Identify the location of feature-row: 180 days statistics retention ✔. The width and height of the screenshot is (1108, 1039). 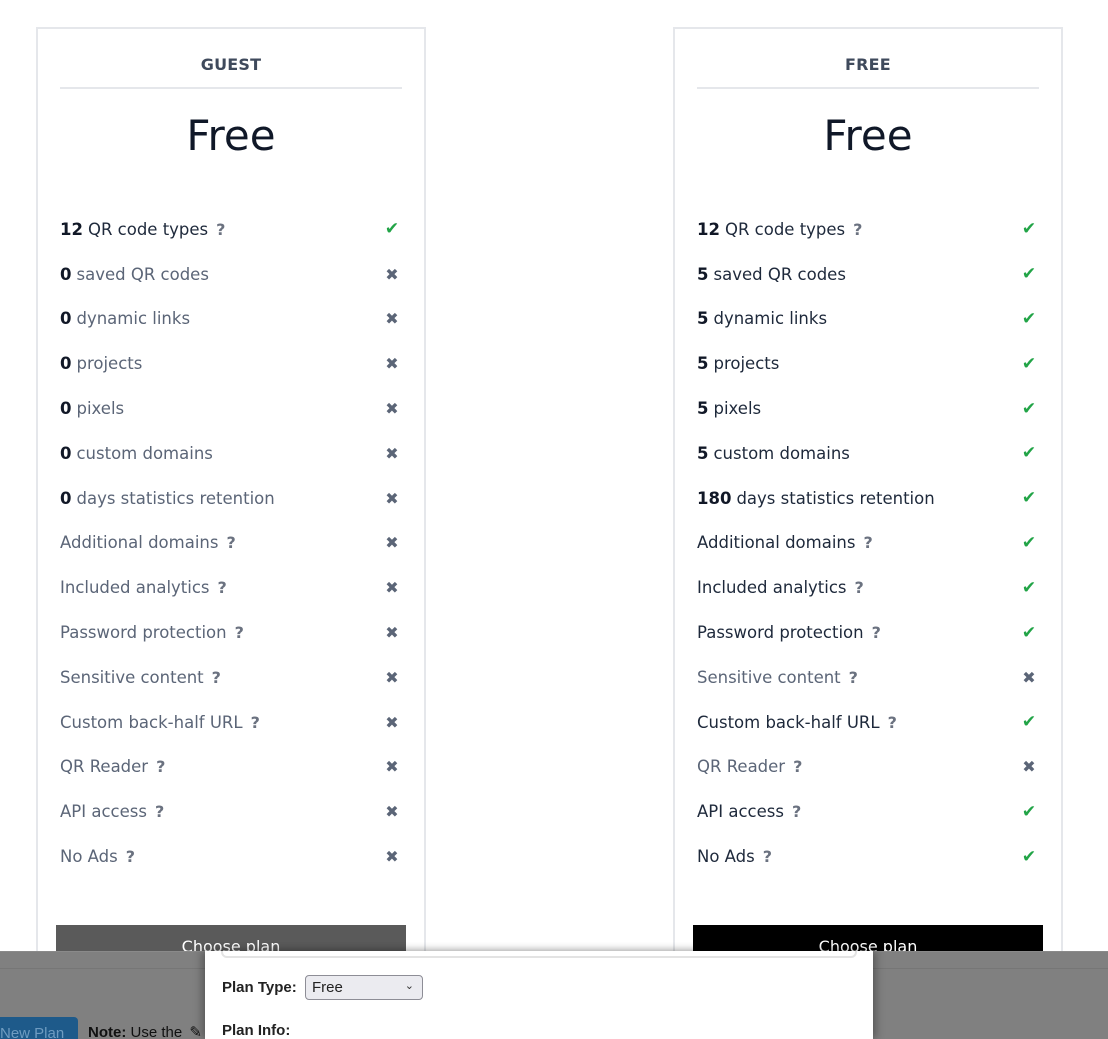
(868, 498).